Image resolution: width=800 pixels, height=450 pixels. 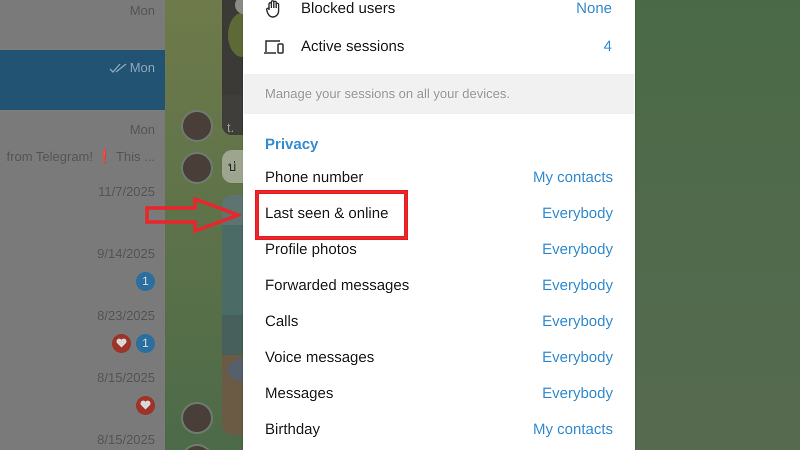 What do you see at coordinates (439, 394) in the screenshot?
I see `settings-row: Messages Everybody` at bounding box center [439, 394].